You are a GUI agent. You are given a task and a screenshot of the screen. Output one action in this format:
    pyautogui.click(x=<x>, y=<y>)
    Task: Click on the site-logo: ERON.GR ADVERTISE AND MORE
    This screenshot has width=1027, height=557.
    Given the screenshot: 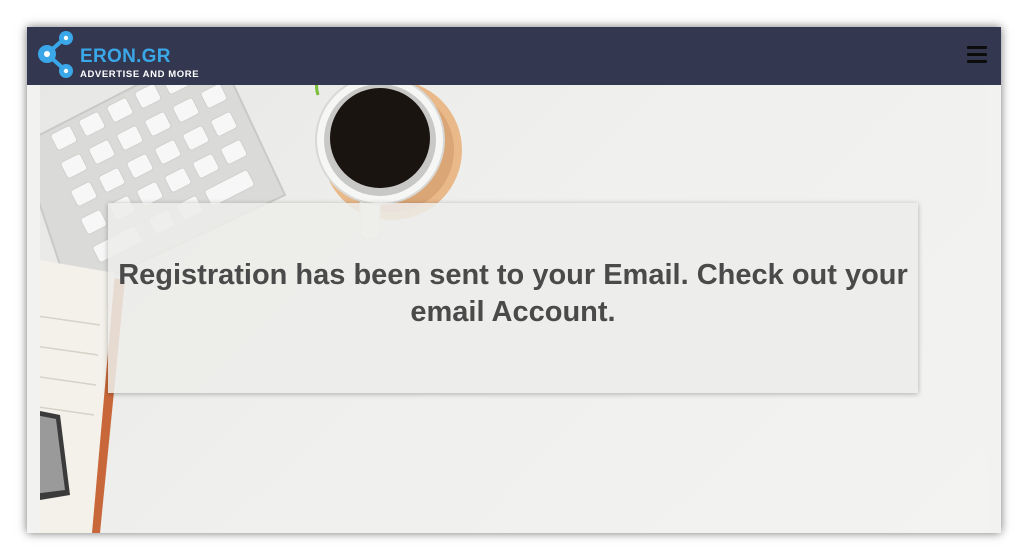 What is the action you would take?
    pyautogui.click(x=130, y=56)
    